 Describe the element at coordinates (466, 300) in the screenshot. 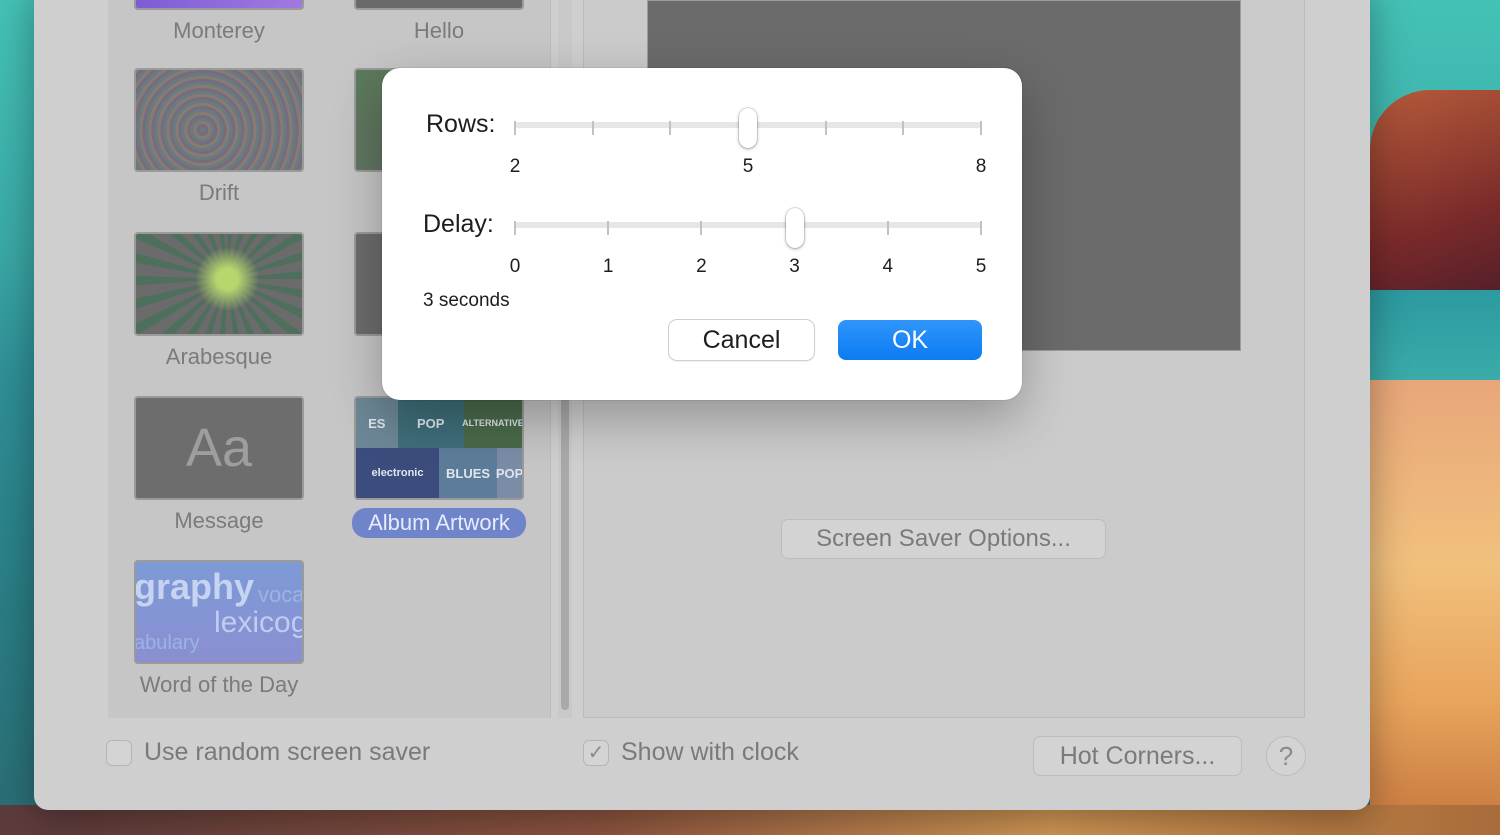

I see `delay-value-text: 3 seconds` at that location.